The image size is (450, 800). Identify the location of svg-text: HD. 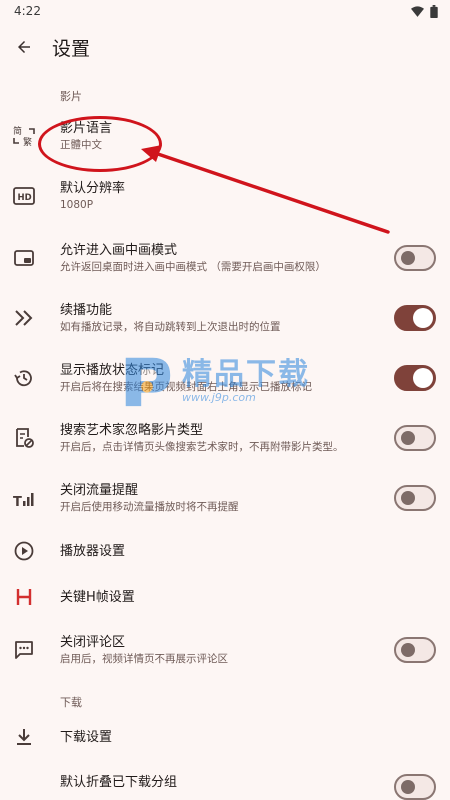
(25, 198).